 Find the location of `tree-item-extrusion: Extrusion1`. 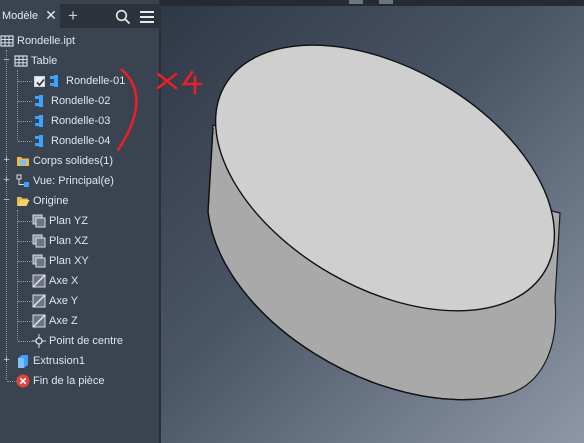

tree-item-extrusion: Extrusion1 is located at coordinates (50, 361).